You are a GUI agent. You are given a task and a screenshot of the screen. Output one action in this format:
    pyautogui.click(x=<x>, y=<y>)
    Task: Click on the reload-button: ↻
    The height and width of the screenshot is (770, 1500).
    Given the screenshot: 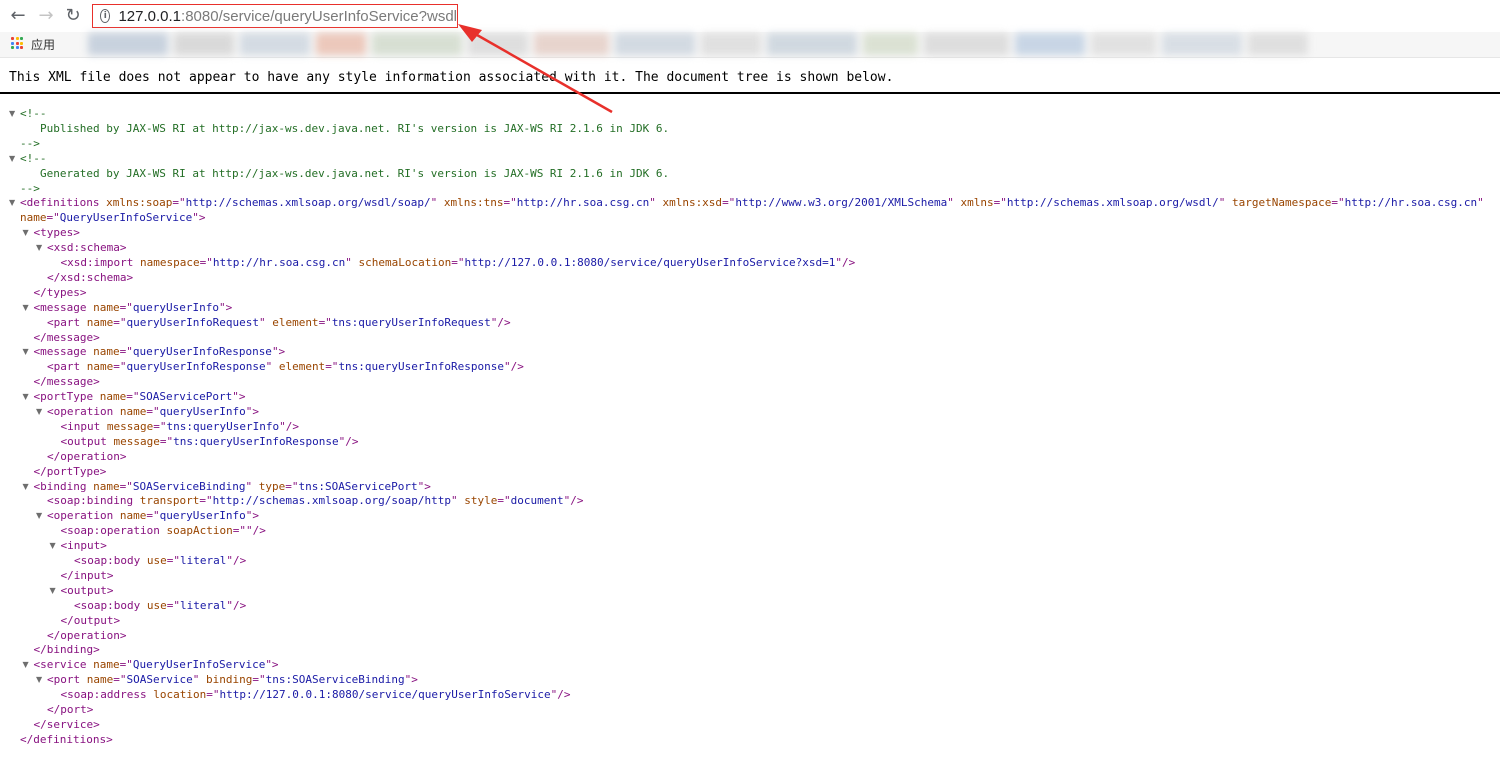 What is the action you would take?
    pyautogui.click(x=73, y=16)
    